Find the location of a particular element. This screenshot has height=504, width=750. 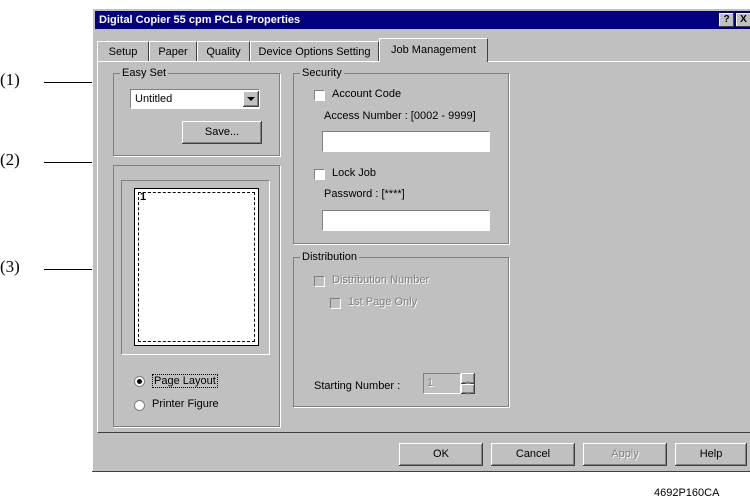

tab-setup: Setup is located at coordinates (123, 51).